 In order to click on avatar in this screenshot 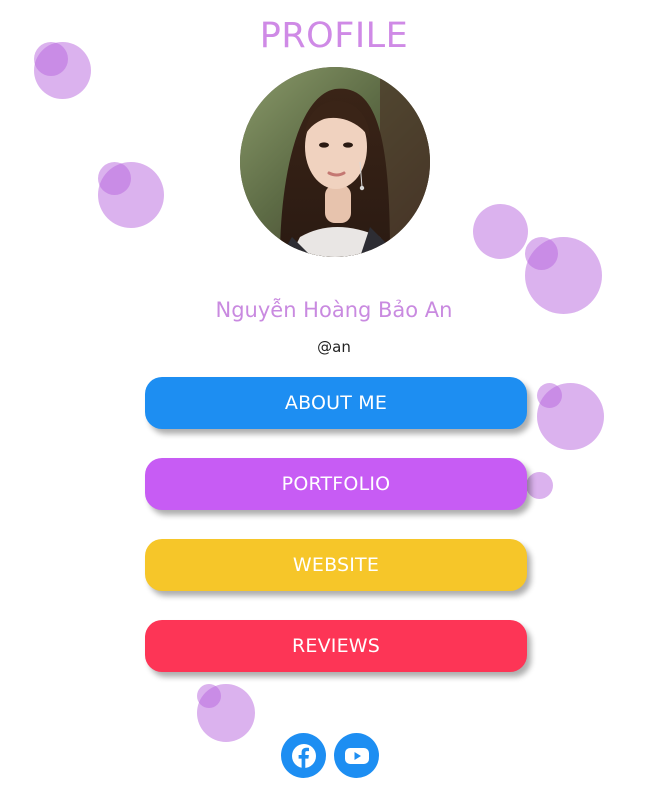, I will do `click(335, 162)`.